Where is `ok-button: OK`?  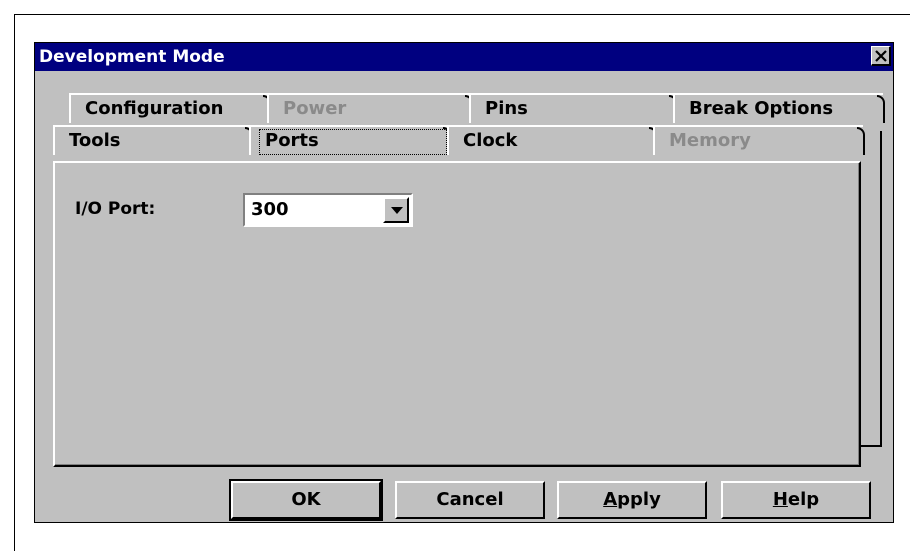 ok-button: OK is located at coordinates (306, 500).